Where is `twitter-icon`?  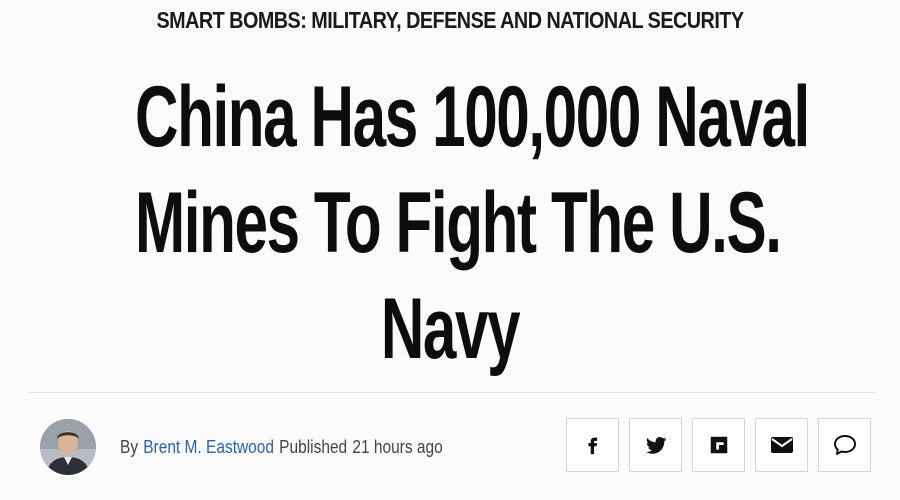
twitter-icon is located at coordinates (655, 445).